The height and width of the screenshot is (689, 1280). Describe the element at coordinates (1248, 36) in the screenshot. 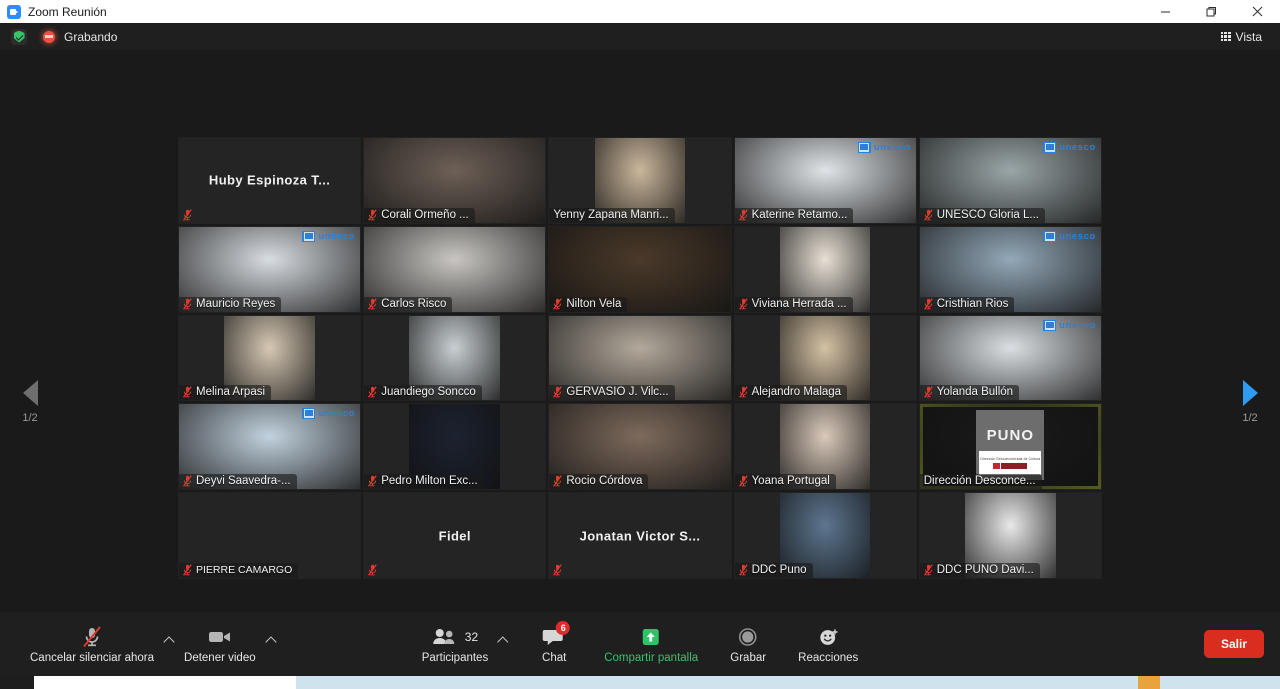

I see `view-button-label: Vista` at that location.